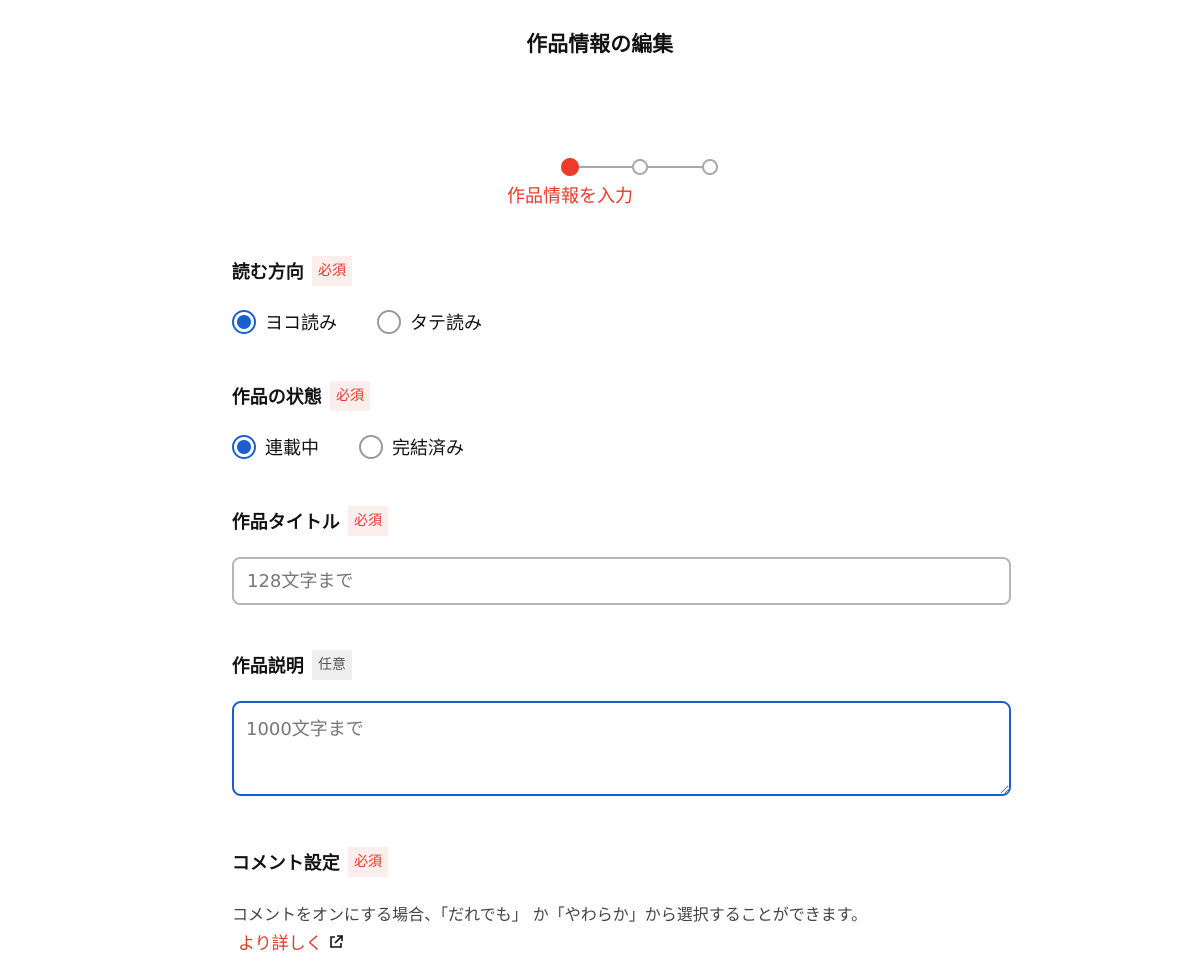 Image resolution: width=1200 pixels, height=968 pixels. Describe the element at coordinates (286, 863) in the screenshot. I see `comment-settings-label: コメント設定` at that location.